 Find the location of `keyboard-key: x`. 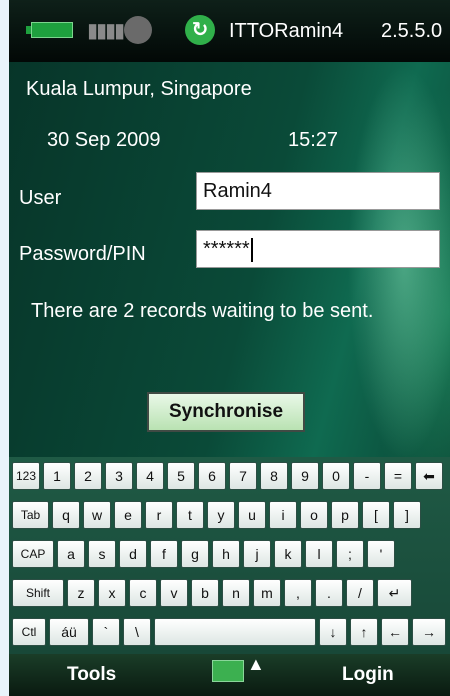

keyboard-key: x is located at coordinates (112, 593).